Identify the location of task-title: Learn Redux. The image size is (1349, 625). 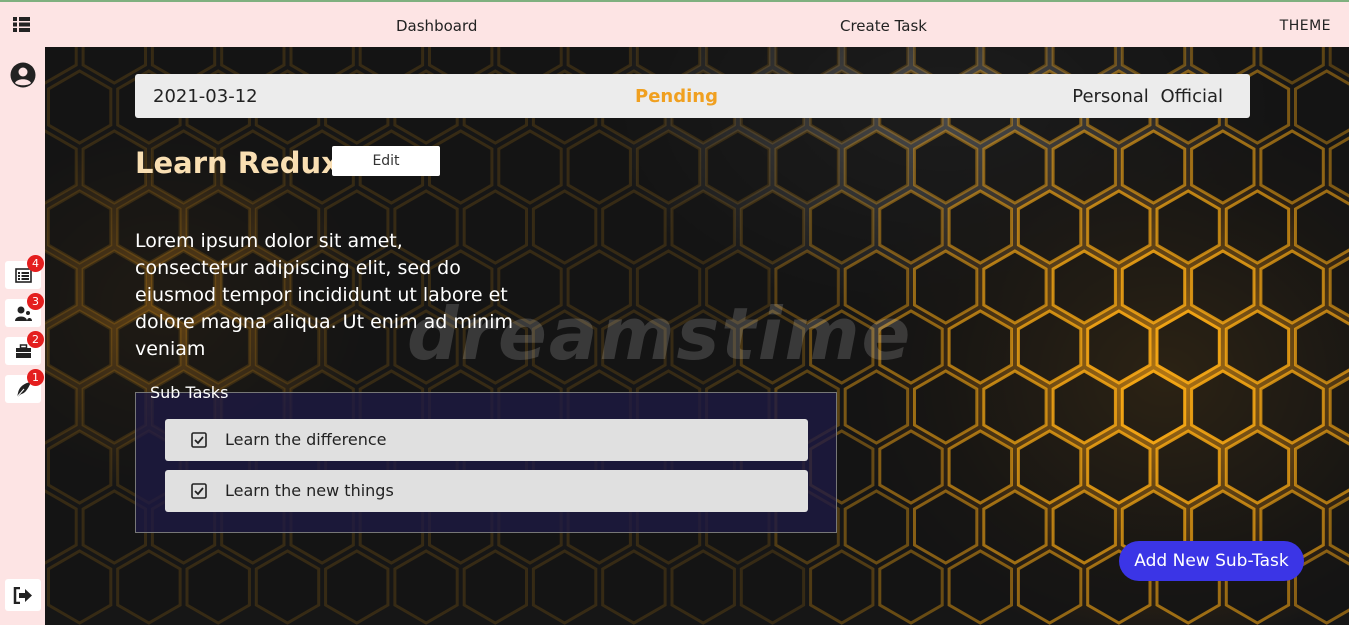
(237, 163).